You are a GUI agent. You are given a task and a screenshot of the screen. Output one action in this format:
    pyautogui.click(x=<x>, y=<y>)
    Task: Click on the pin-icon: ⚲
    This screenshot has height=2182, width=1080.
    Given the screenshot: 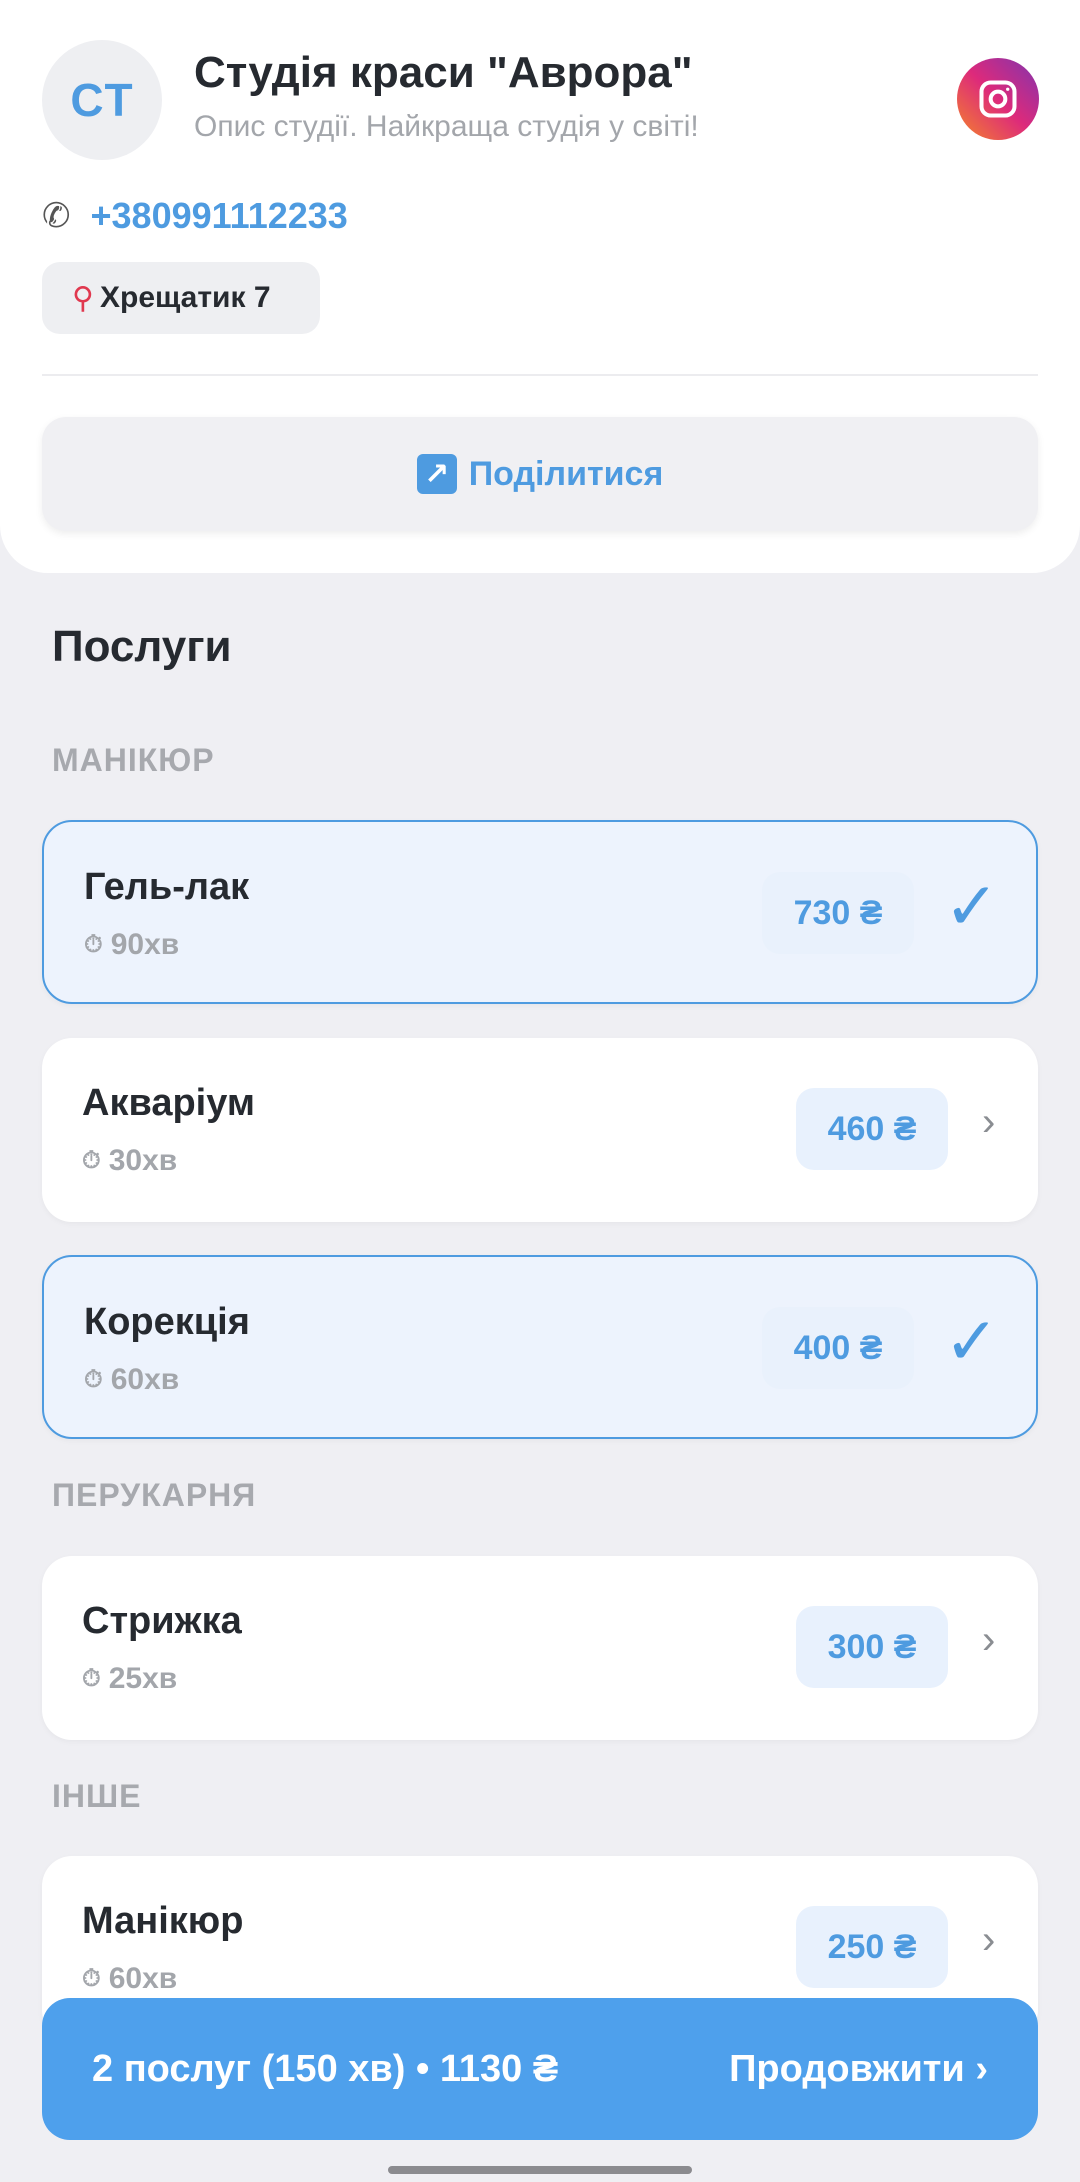 What is the action you would take?
    pyautogui.click(x=83, y=298)
    